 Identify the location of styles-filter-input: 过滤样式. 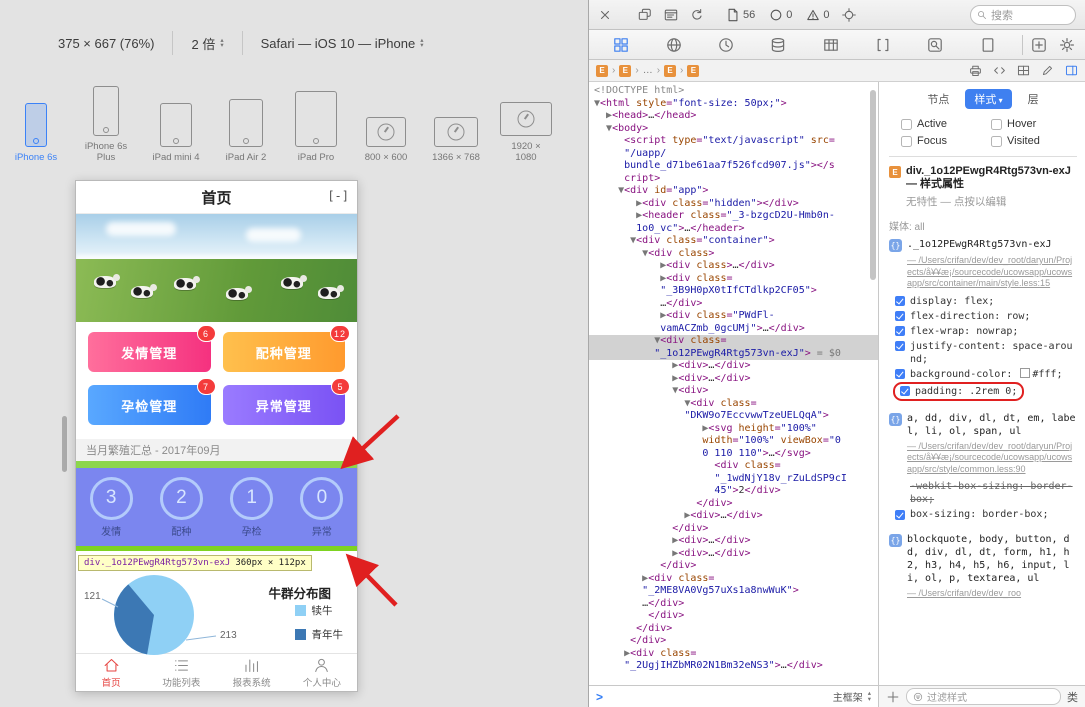
(983, 696).